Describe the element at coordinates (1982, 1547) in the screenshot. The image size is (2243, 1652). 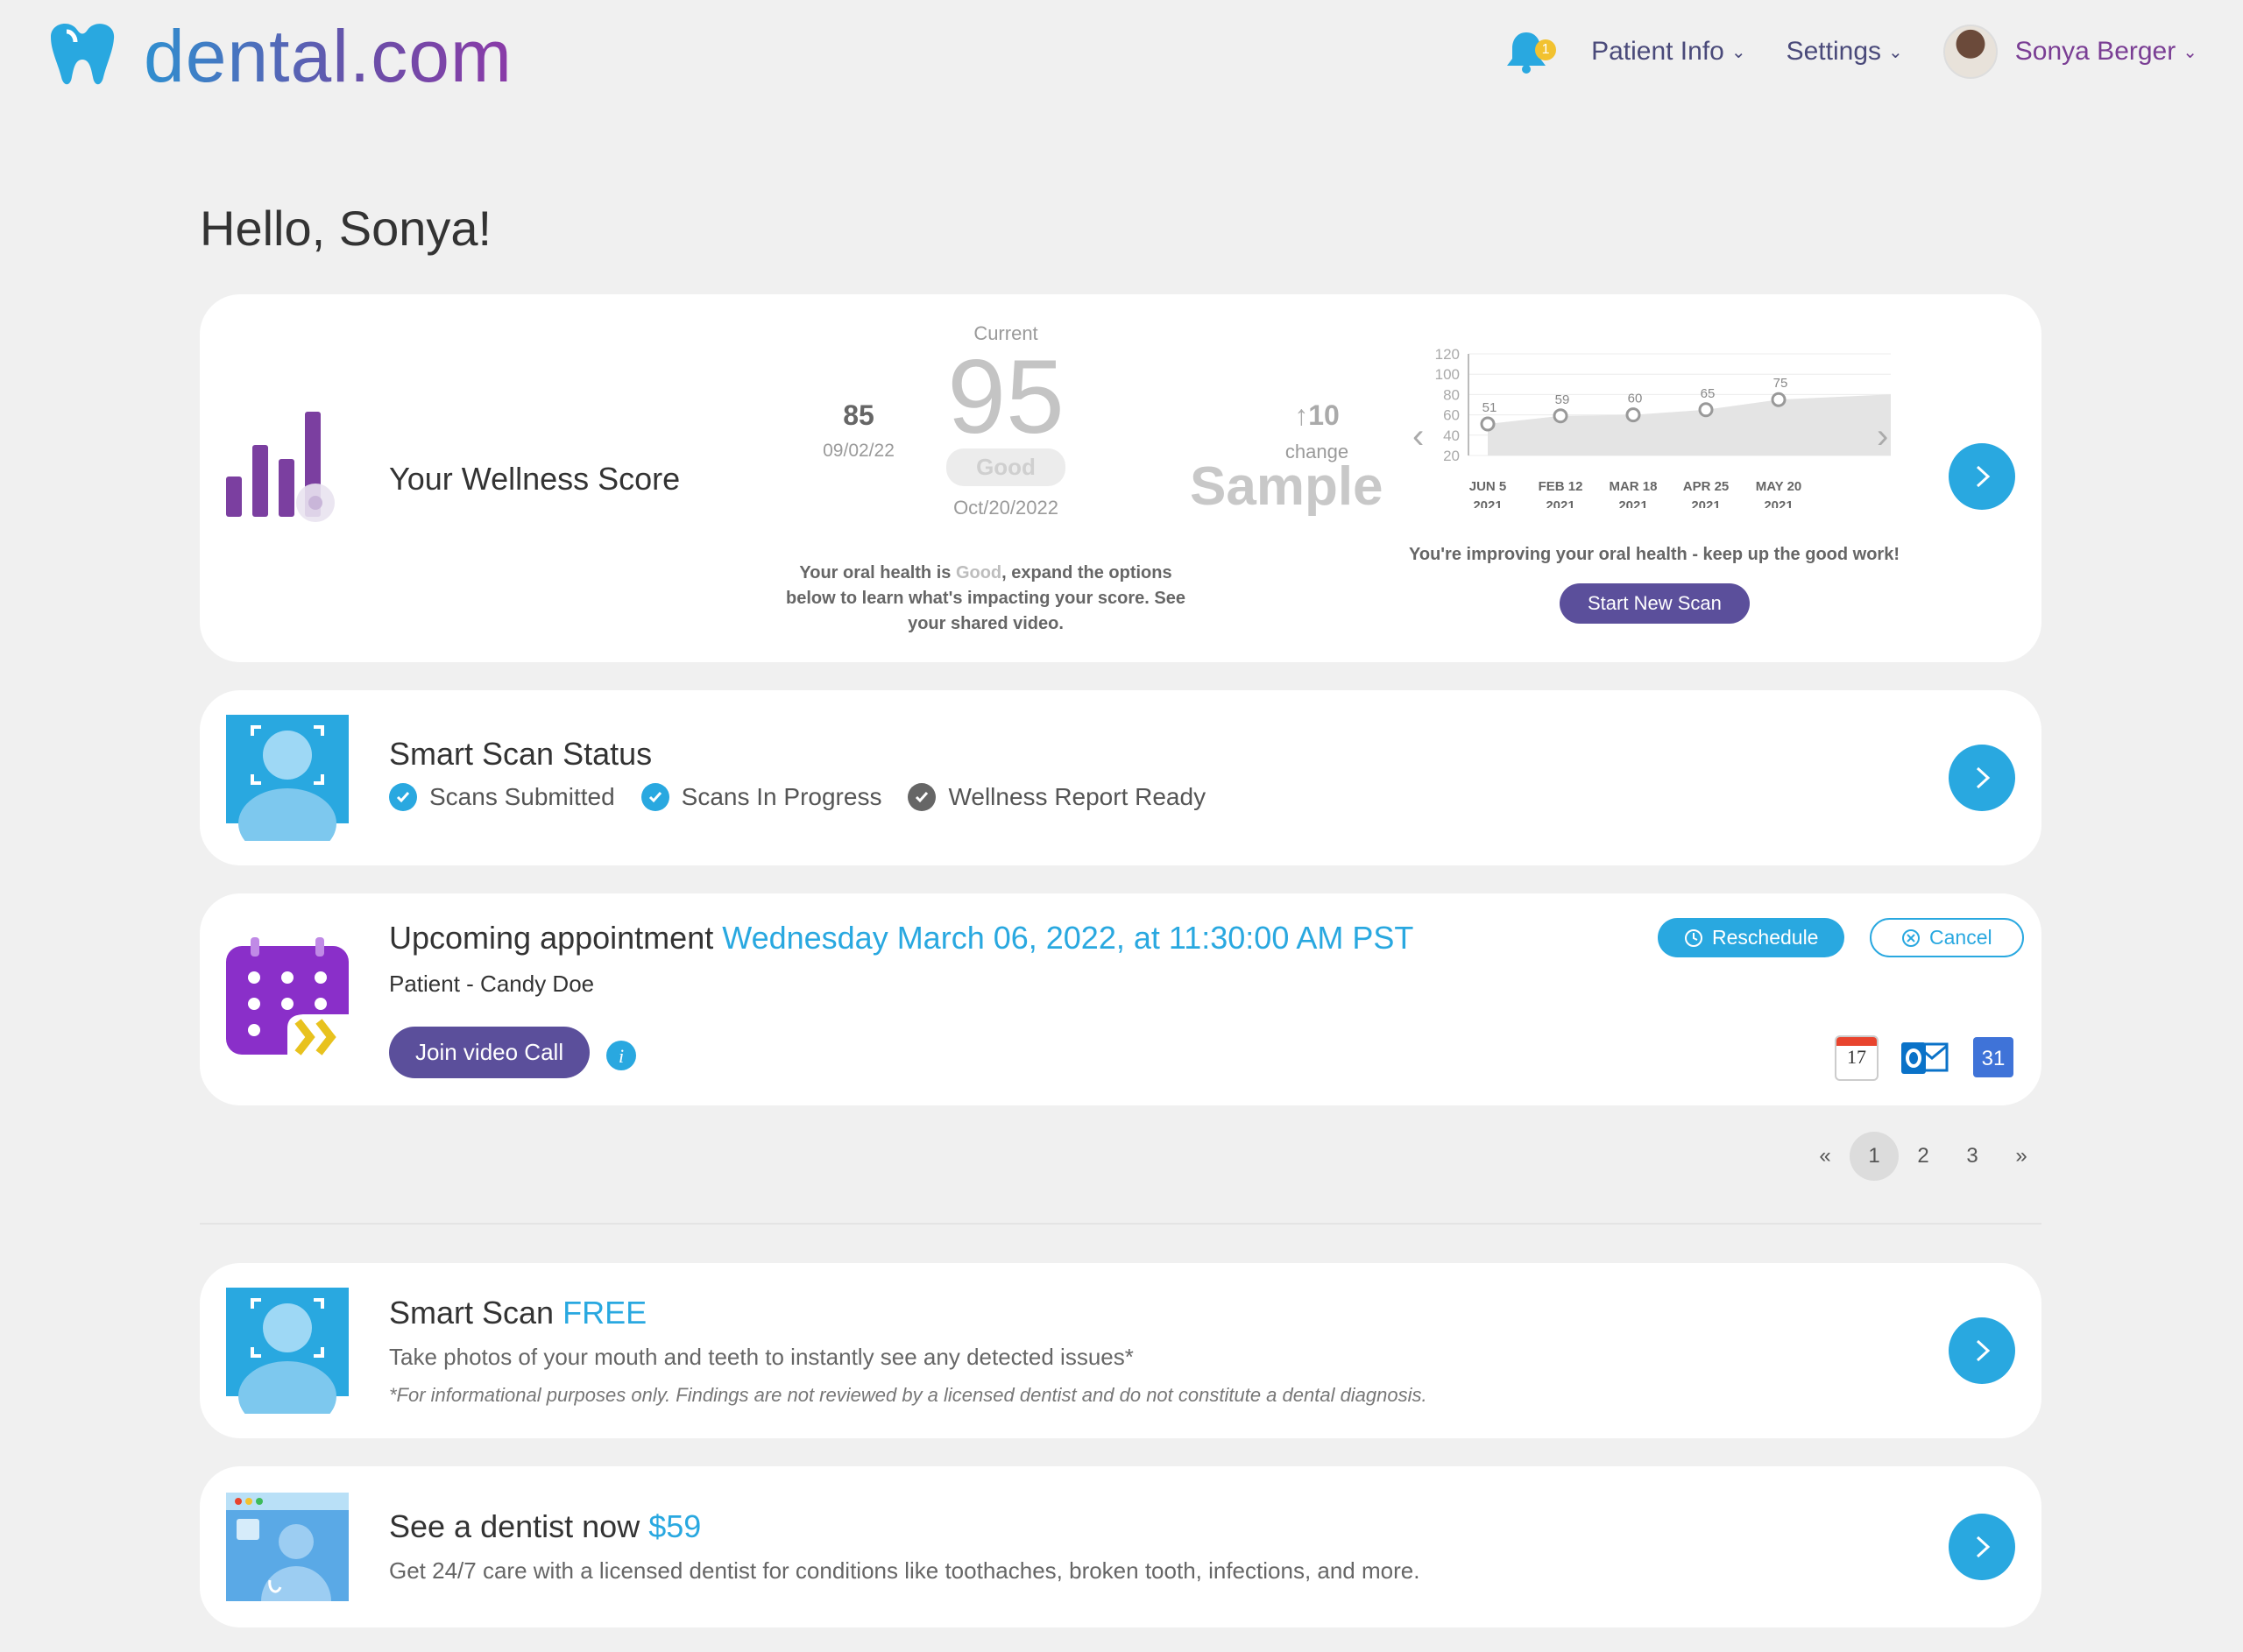
I see `see-dentist-open-button` at that location.